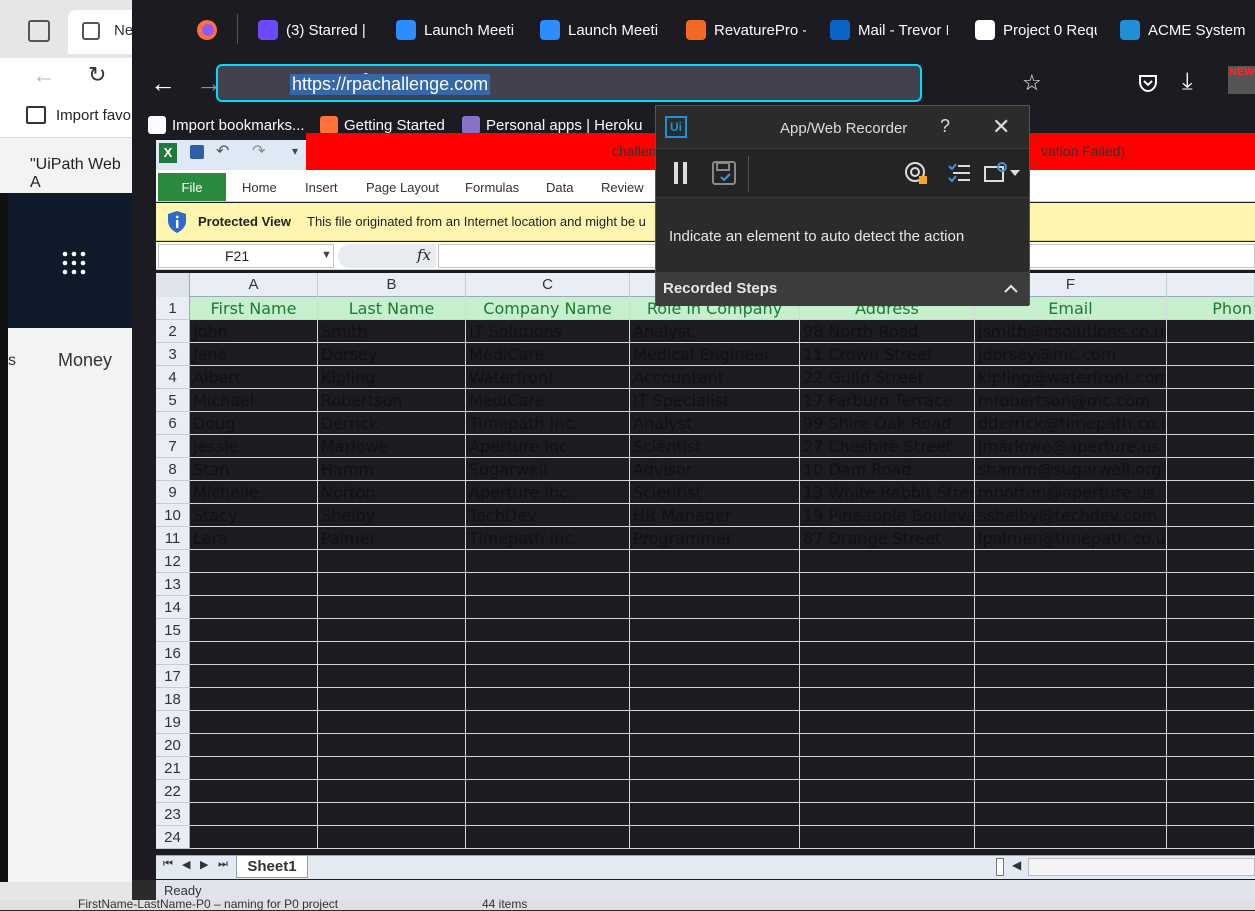 The image size is (1255, 911). Describe the element at coordinates (1071, 469) in the screenshot. I see `table-cell: shamm@sugarwell.org` at that location.